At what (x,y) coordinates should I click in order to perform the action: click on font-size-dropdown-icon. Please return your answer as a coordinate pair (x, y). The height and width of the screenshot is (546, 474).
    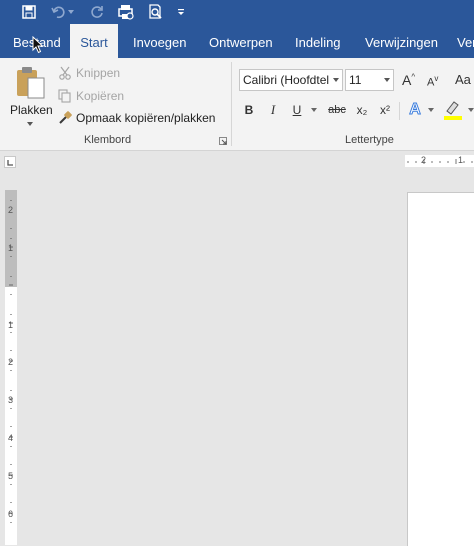
    Looking at the image, I should click on (387, 80).